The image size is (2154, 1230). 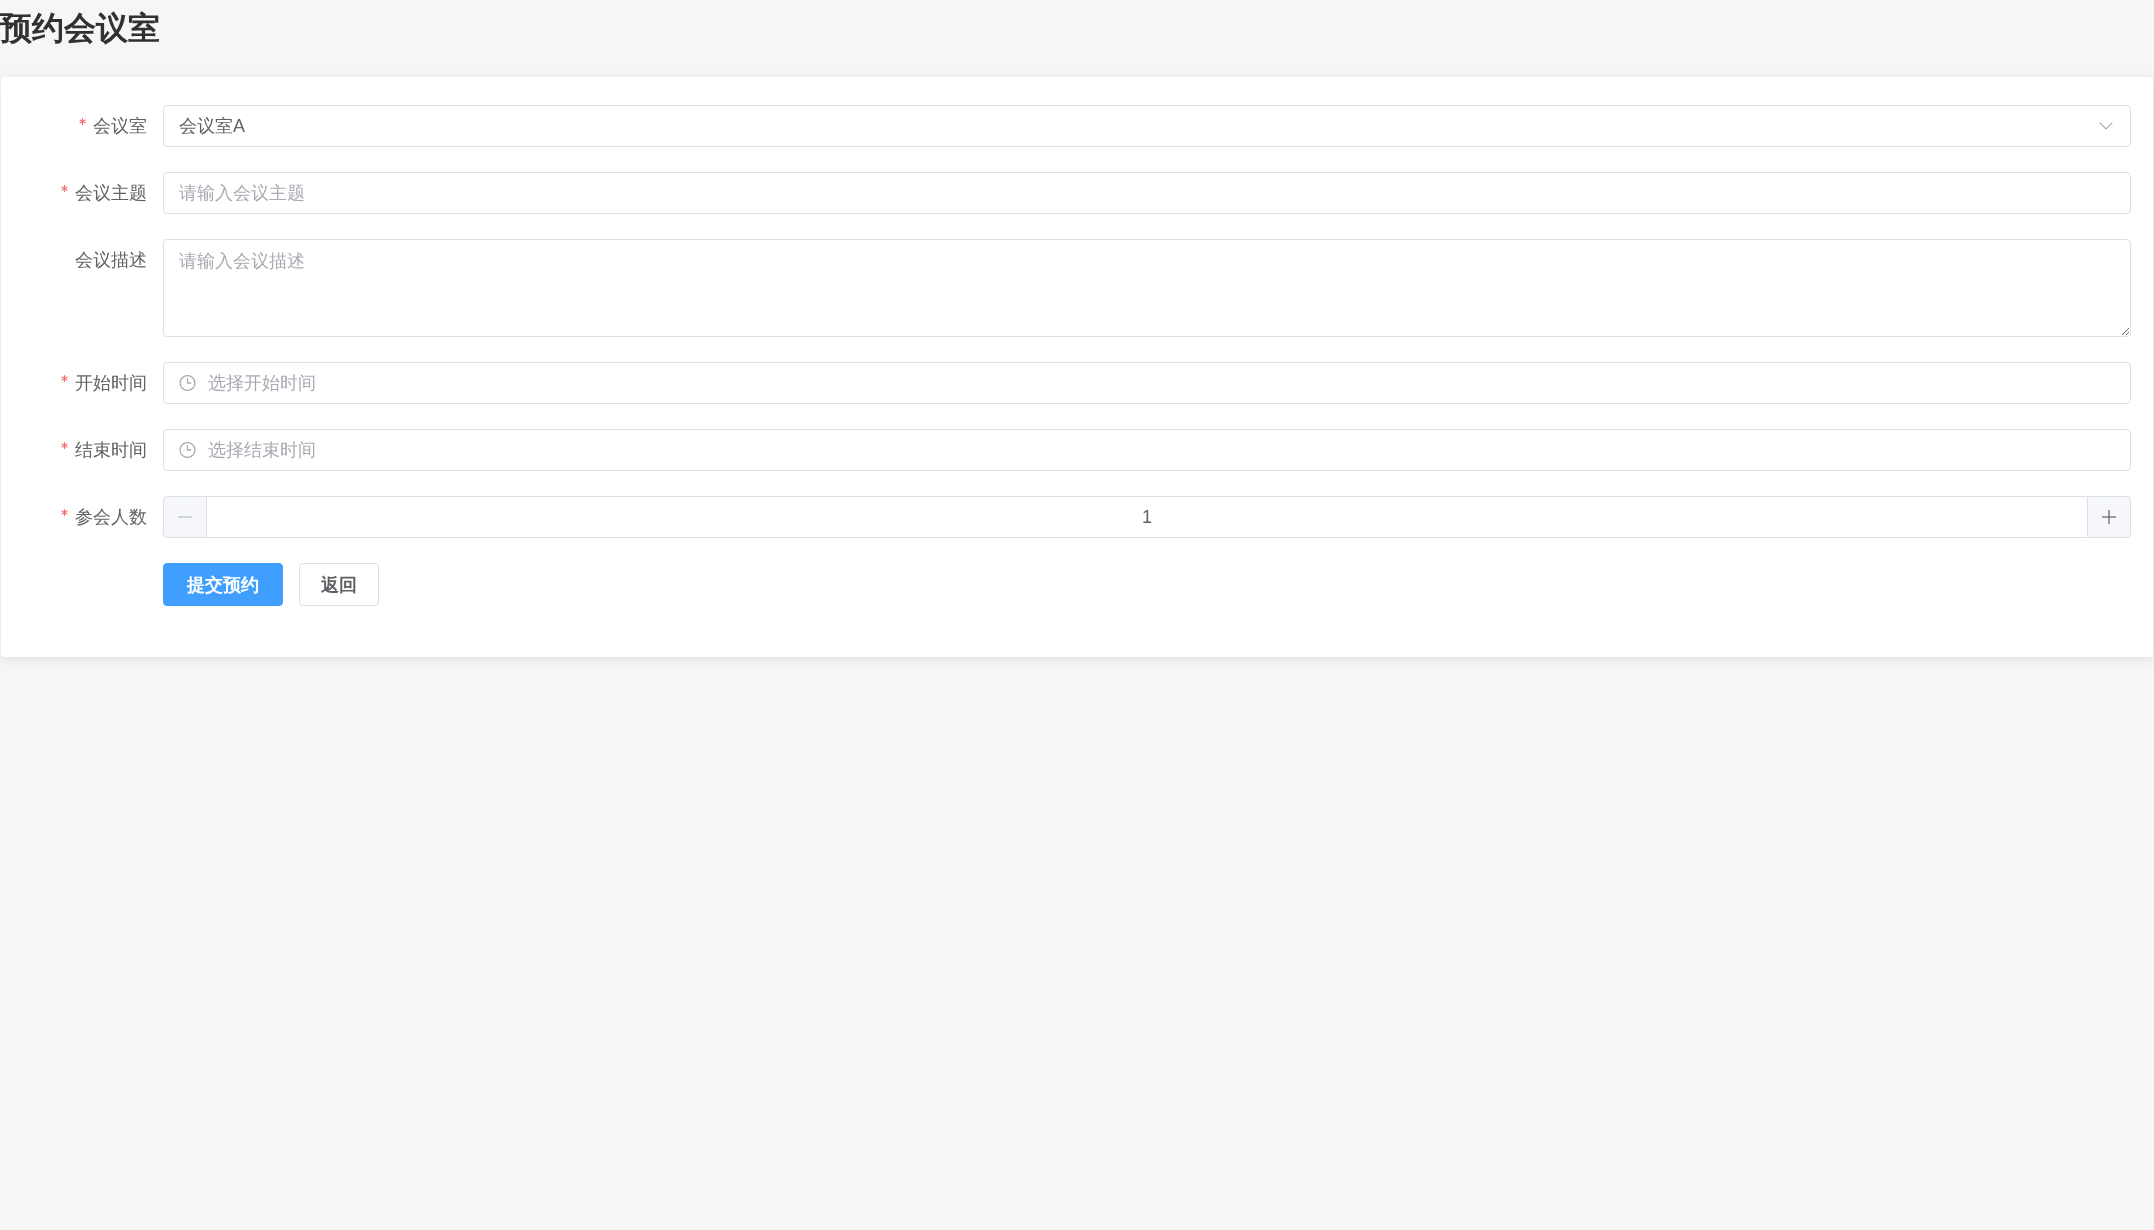 I want to click on minus-icon, so click(x=185, y=517).